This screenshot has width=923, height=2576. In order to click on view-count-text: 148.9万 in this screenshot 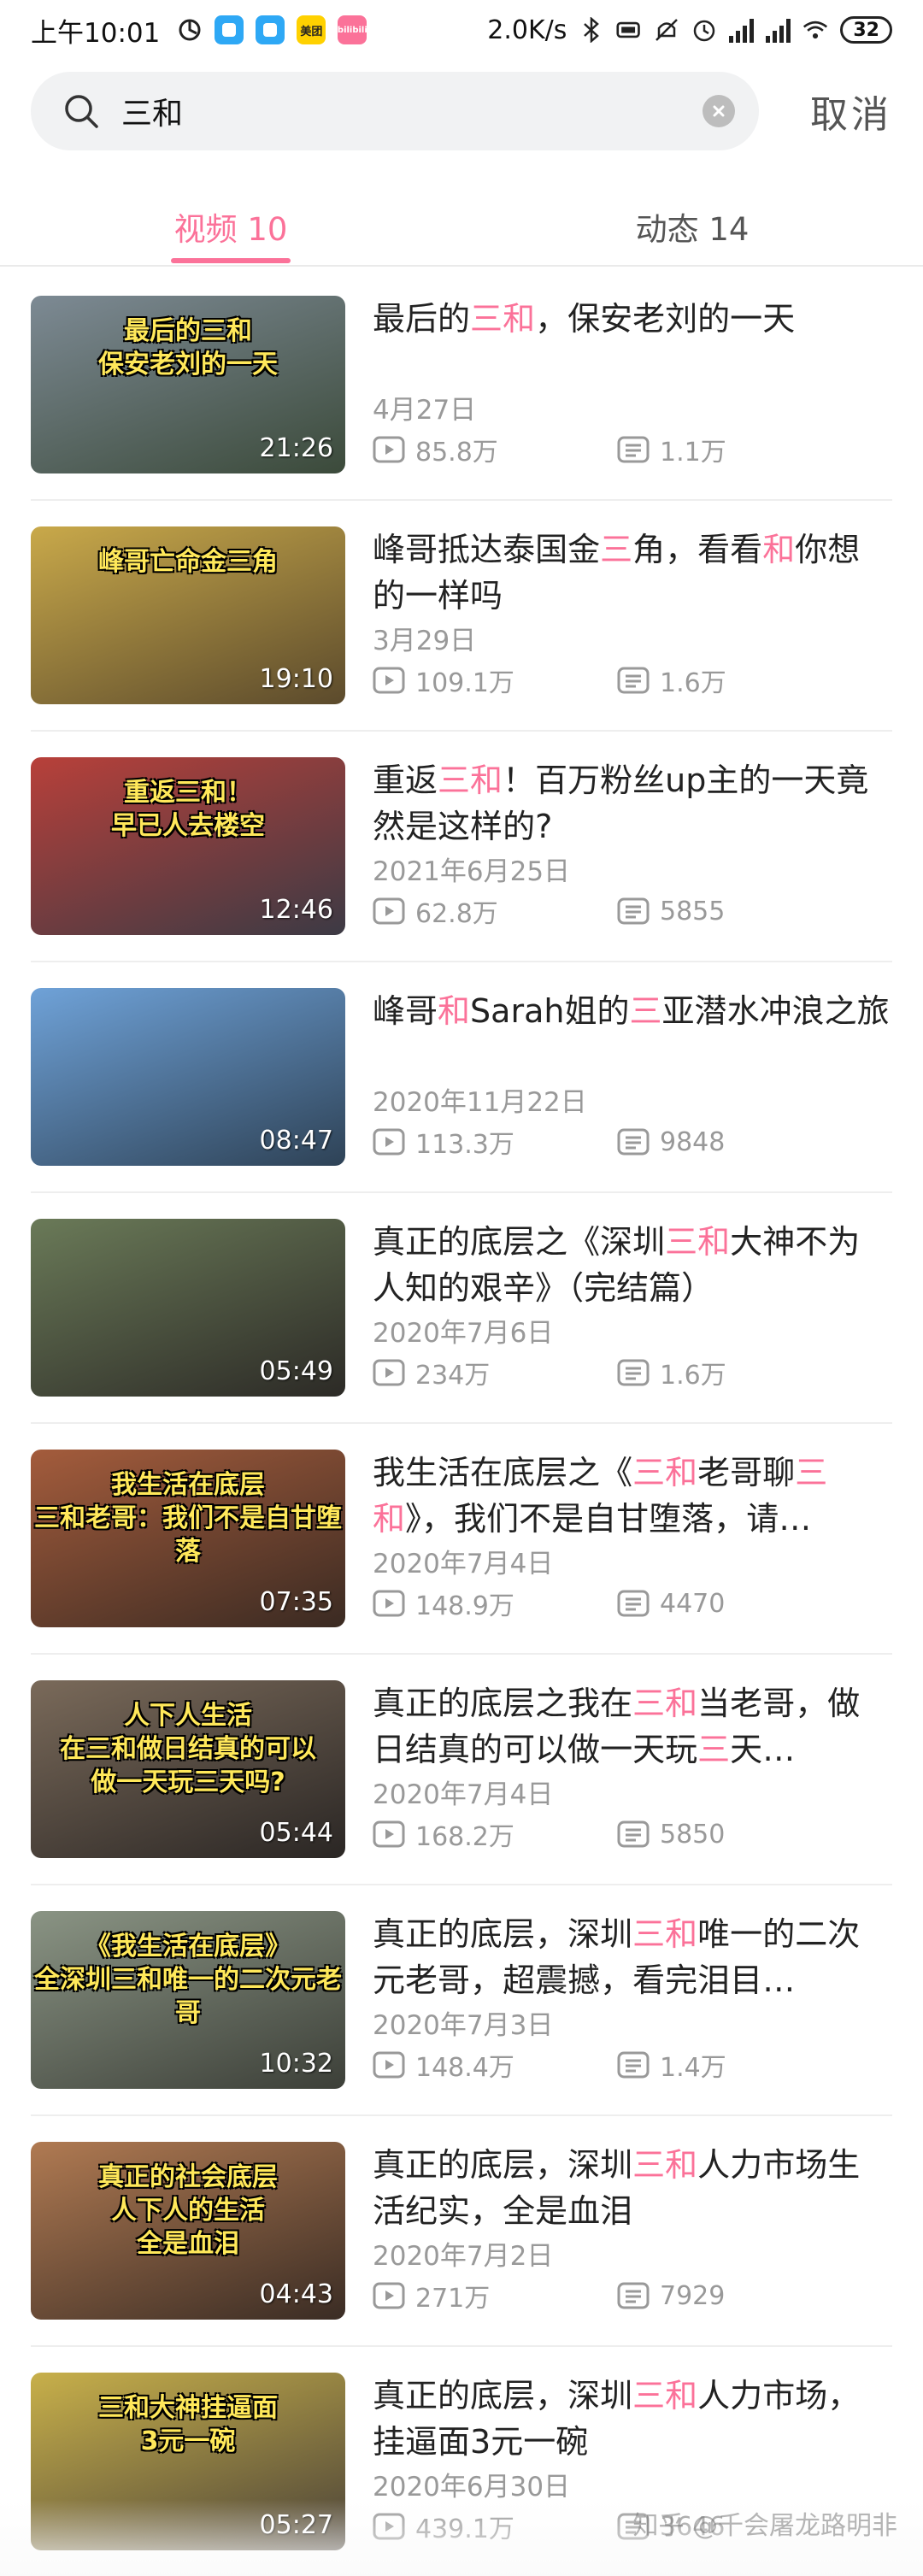, I will do `click(464, 1606)`.